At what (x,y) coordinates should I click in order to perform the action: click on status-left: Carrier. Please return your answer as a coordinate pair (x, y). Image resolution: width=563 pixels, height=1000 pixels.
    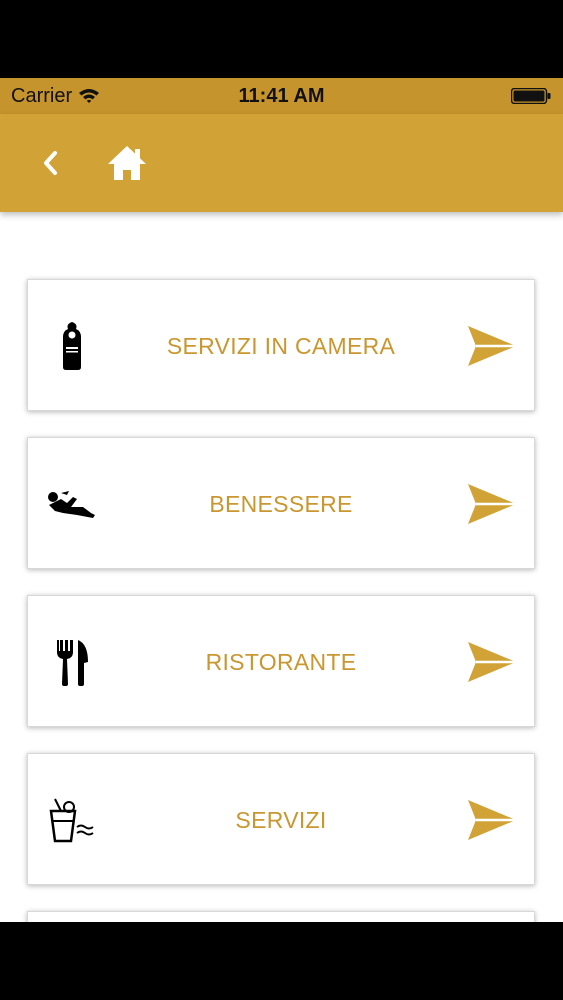
    Looking at the image, I should click on (50, 96).